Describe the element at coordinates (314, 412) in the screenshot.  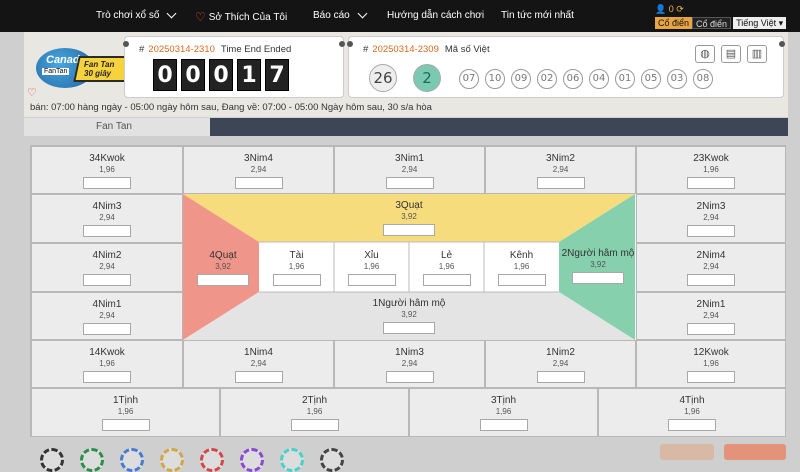
I see `bet-2tinh: 2Tịnh 1,96` at that location.